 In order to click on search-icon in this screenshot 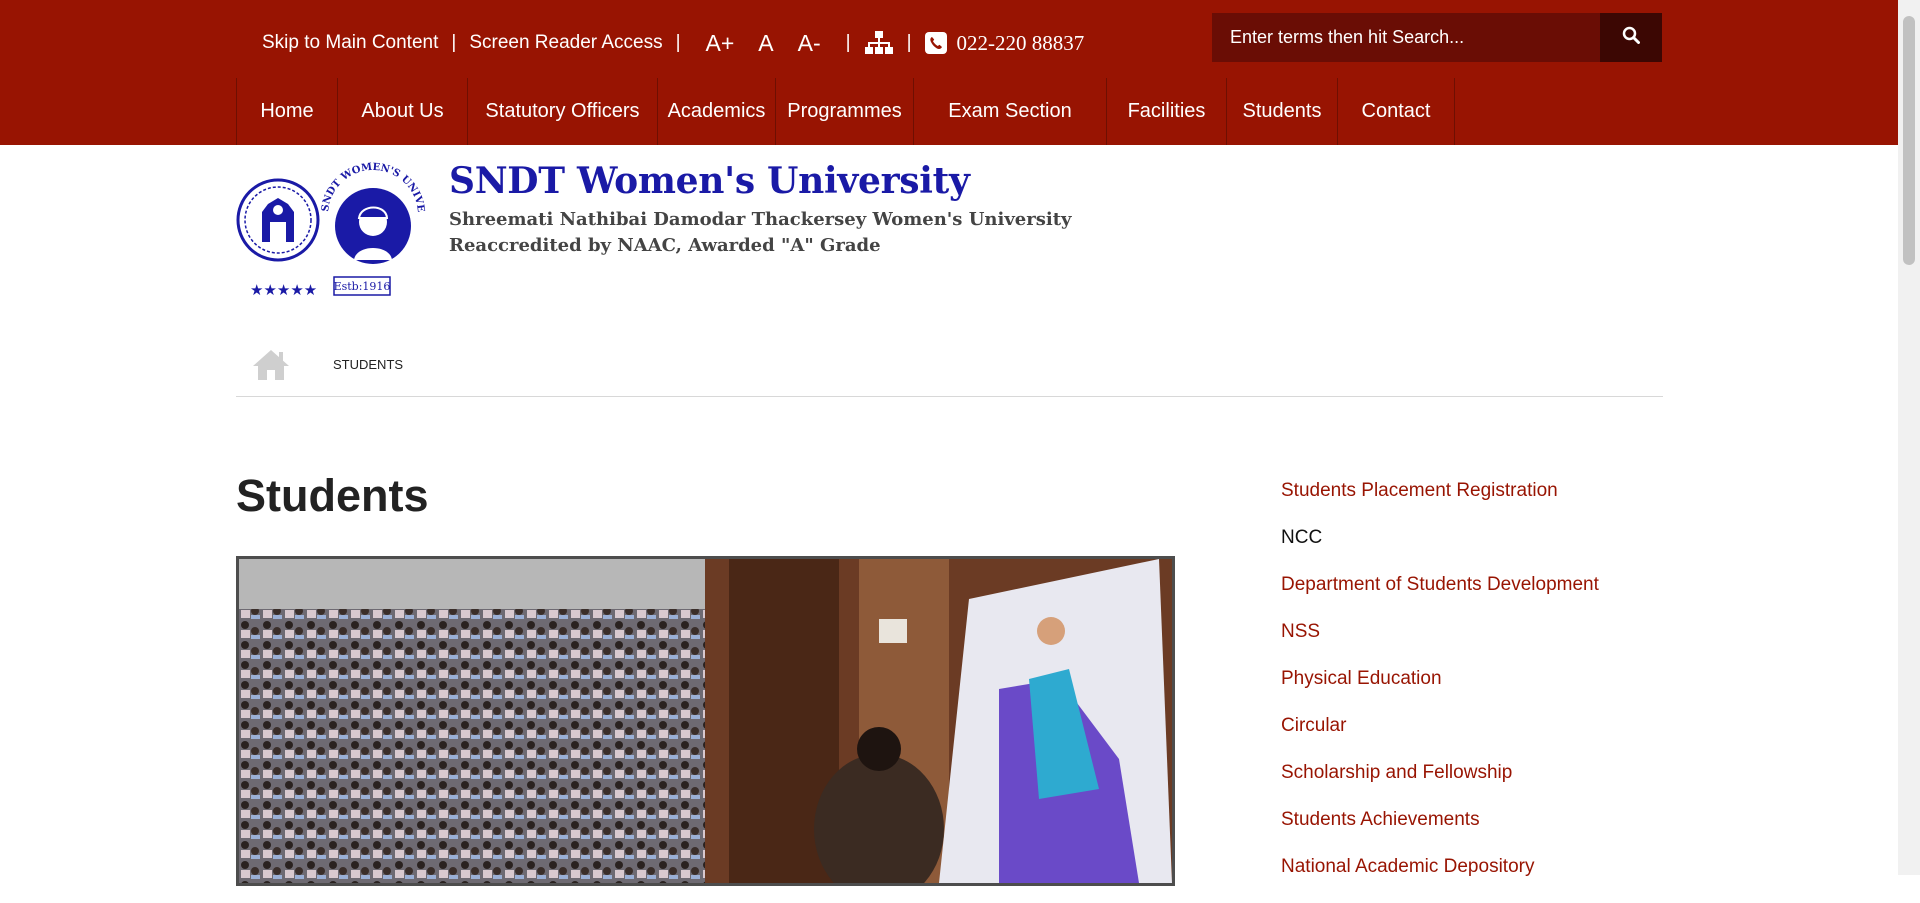, I will do `click(1631, 37)`.